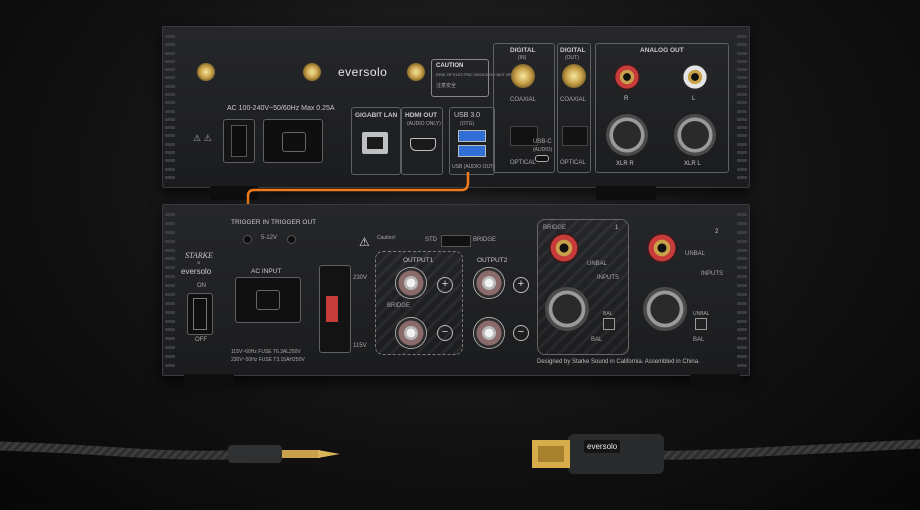 The image size is (920, 510). Describe the element at coordinates (602, 446) in the screenshot. I see `usb-plug-brand: eversolo` at that location.